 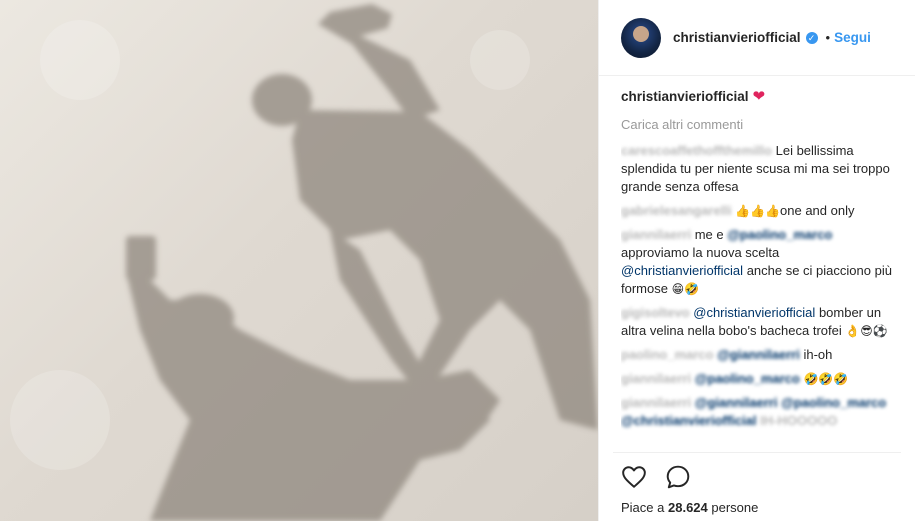 What do you see at coordinates (866, 331) in the screenshot?
I see `ok-sunglasses-ball-emoji-icon: 👌😎⚽` at bounding box center [866, 331].